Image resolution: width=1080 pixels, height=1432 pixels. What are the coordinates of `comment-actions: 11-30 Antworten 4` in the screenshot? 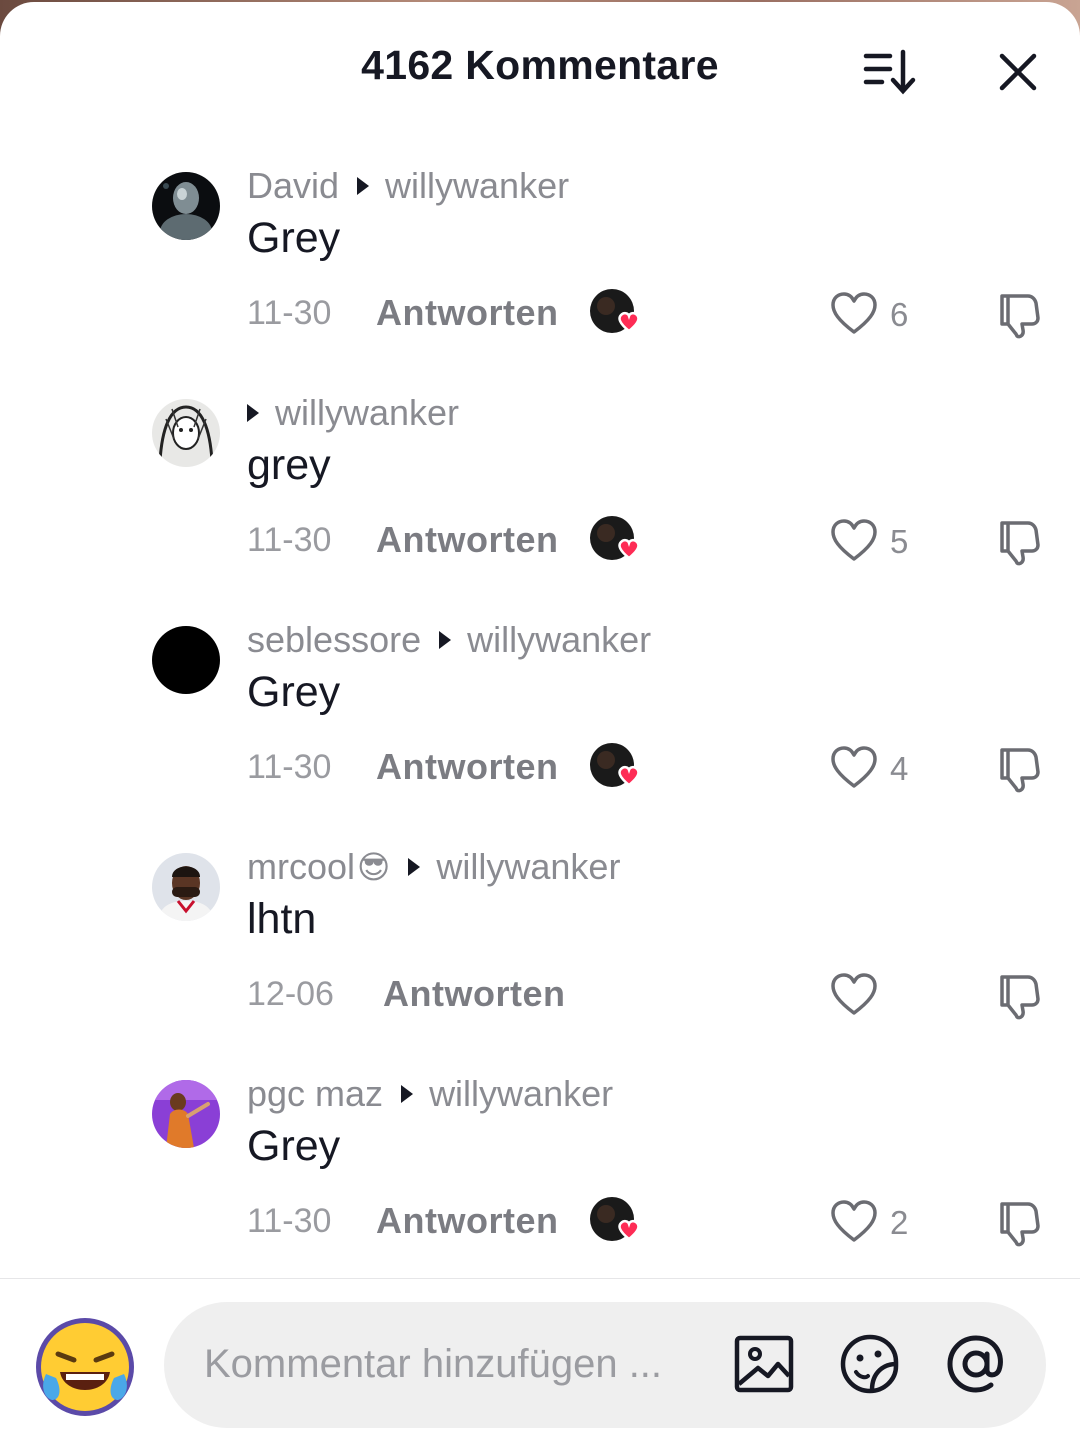 It's located at (647, 768).